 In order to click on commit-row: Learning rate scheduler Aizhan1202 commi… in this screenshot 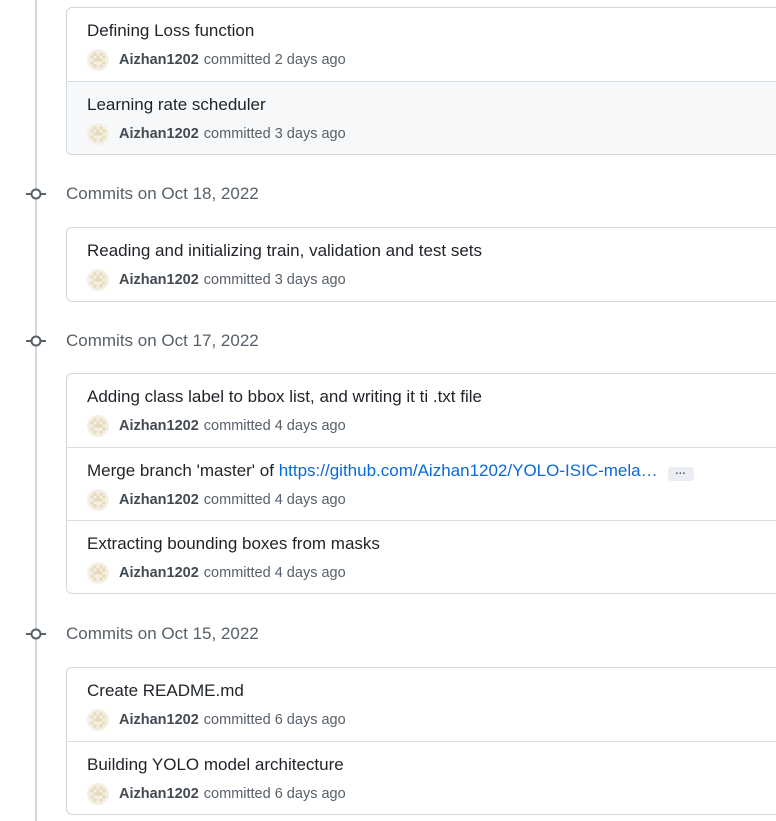, I will do `click(421, 117)`.